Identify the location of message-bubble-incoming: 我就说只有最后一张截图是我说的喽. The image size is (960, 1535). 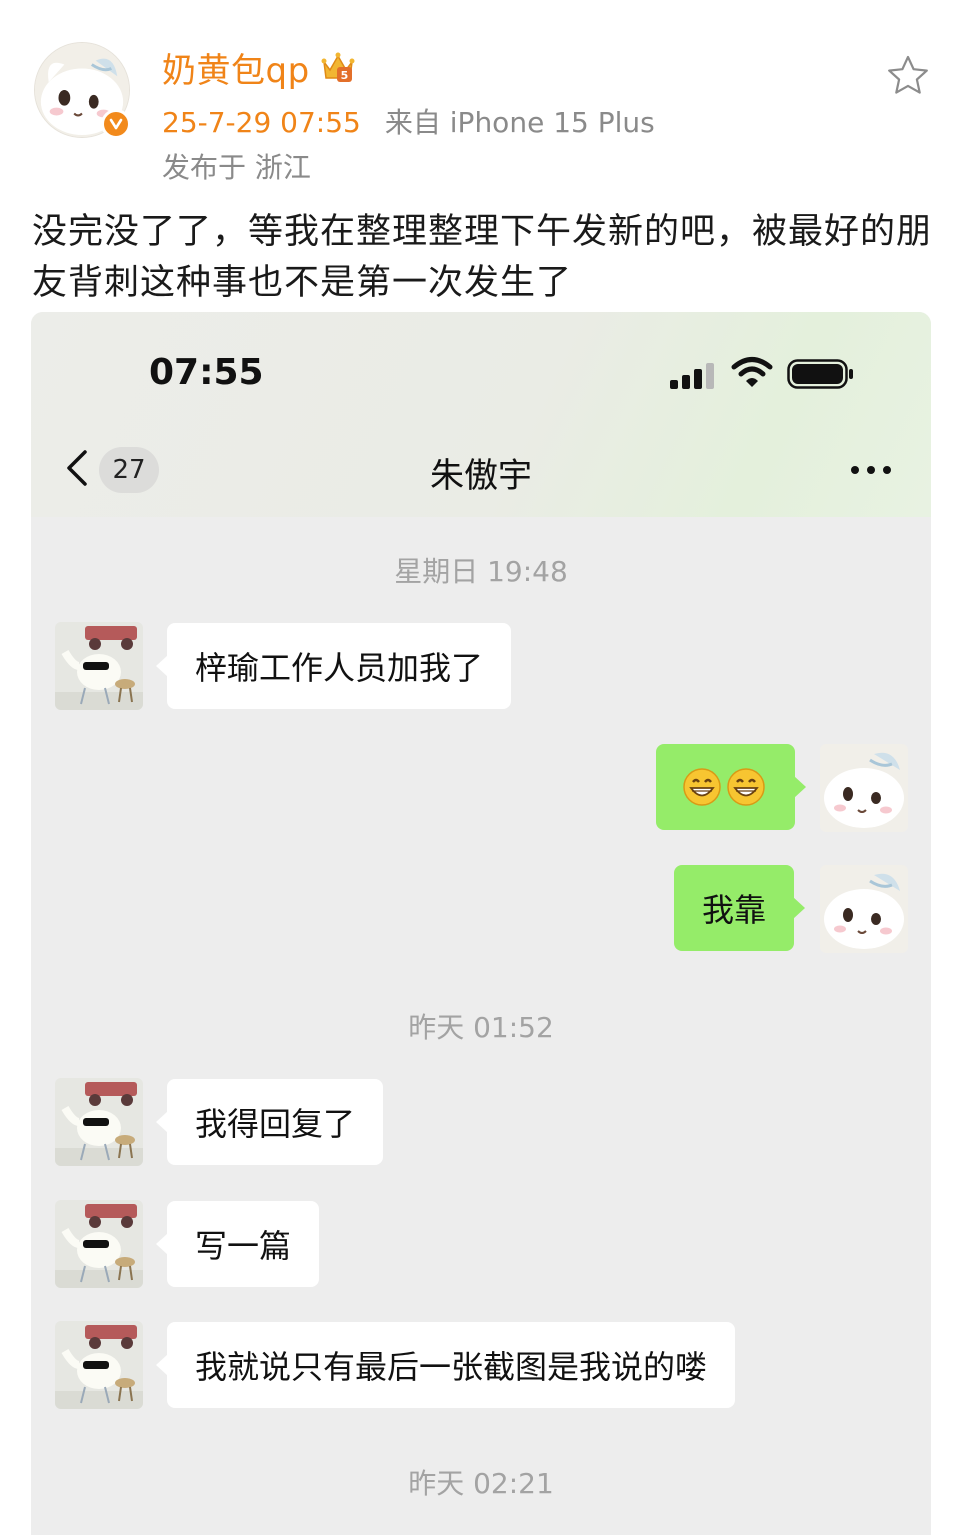
(445, 1365).